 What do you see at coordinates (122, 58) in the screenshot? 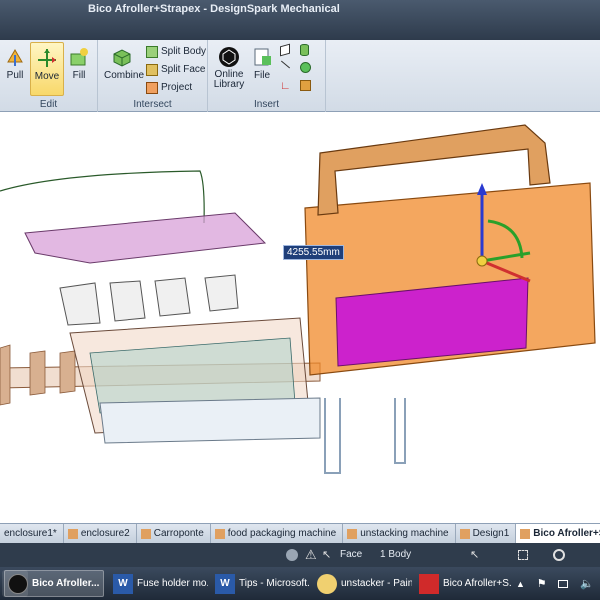
I see `combine-icon` at bounding box center [122, 58].